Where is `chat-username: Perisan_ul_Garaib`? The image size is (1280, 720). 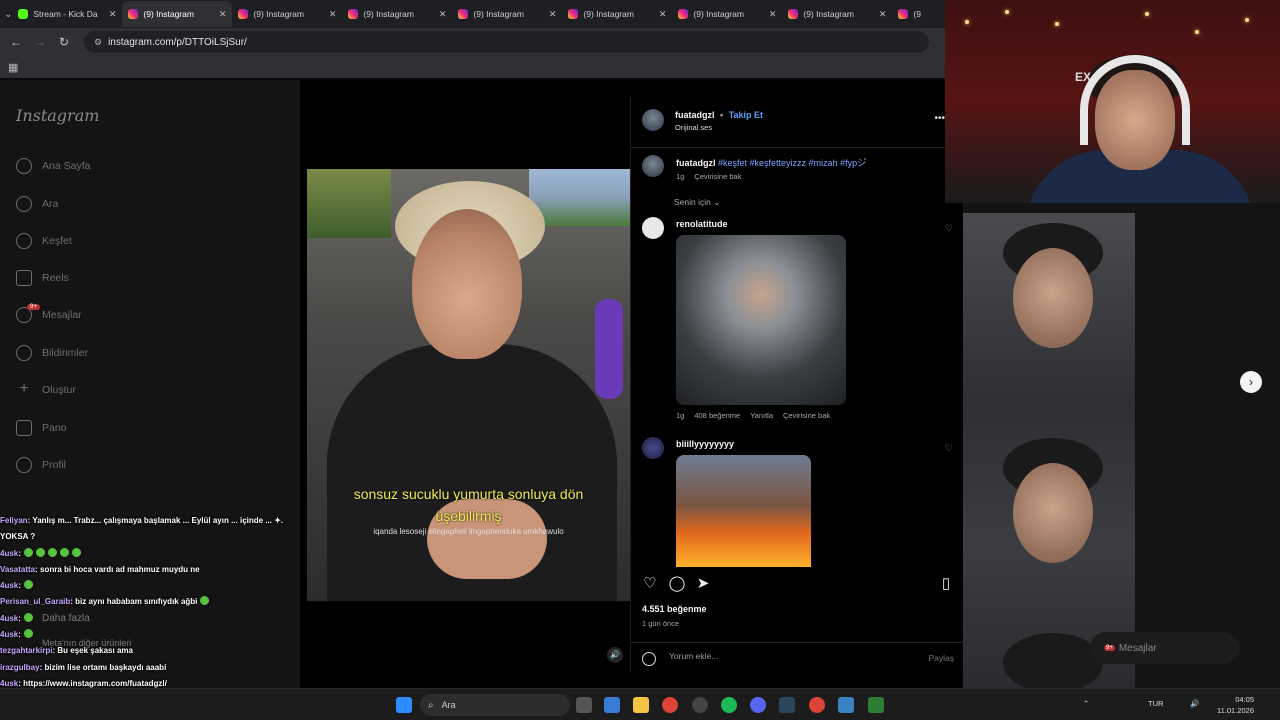 chat-username: Perisan_ul_Garaib is located at coordinates (35, 601).